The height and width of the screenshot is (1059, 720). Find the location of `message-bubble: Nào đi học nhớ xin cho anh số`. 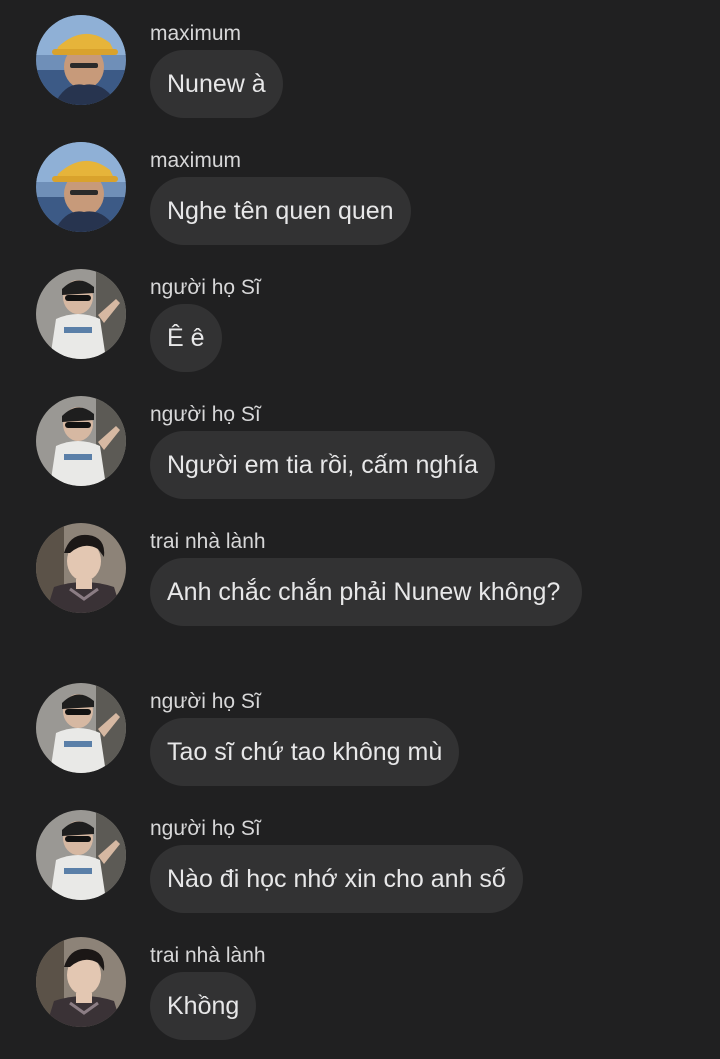

message-bubble: Nào đi học nhớ xin cho anh số is located at coordinates (336, 879).